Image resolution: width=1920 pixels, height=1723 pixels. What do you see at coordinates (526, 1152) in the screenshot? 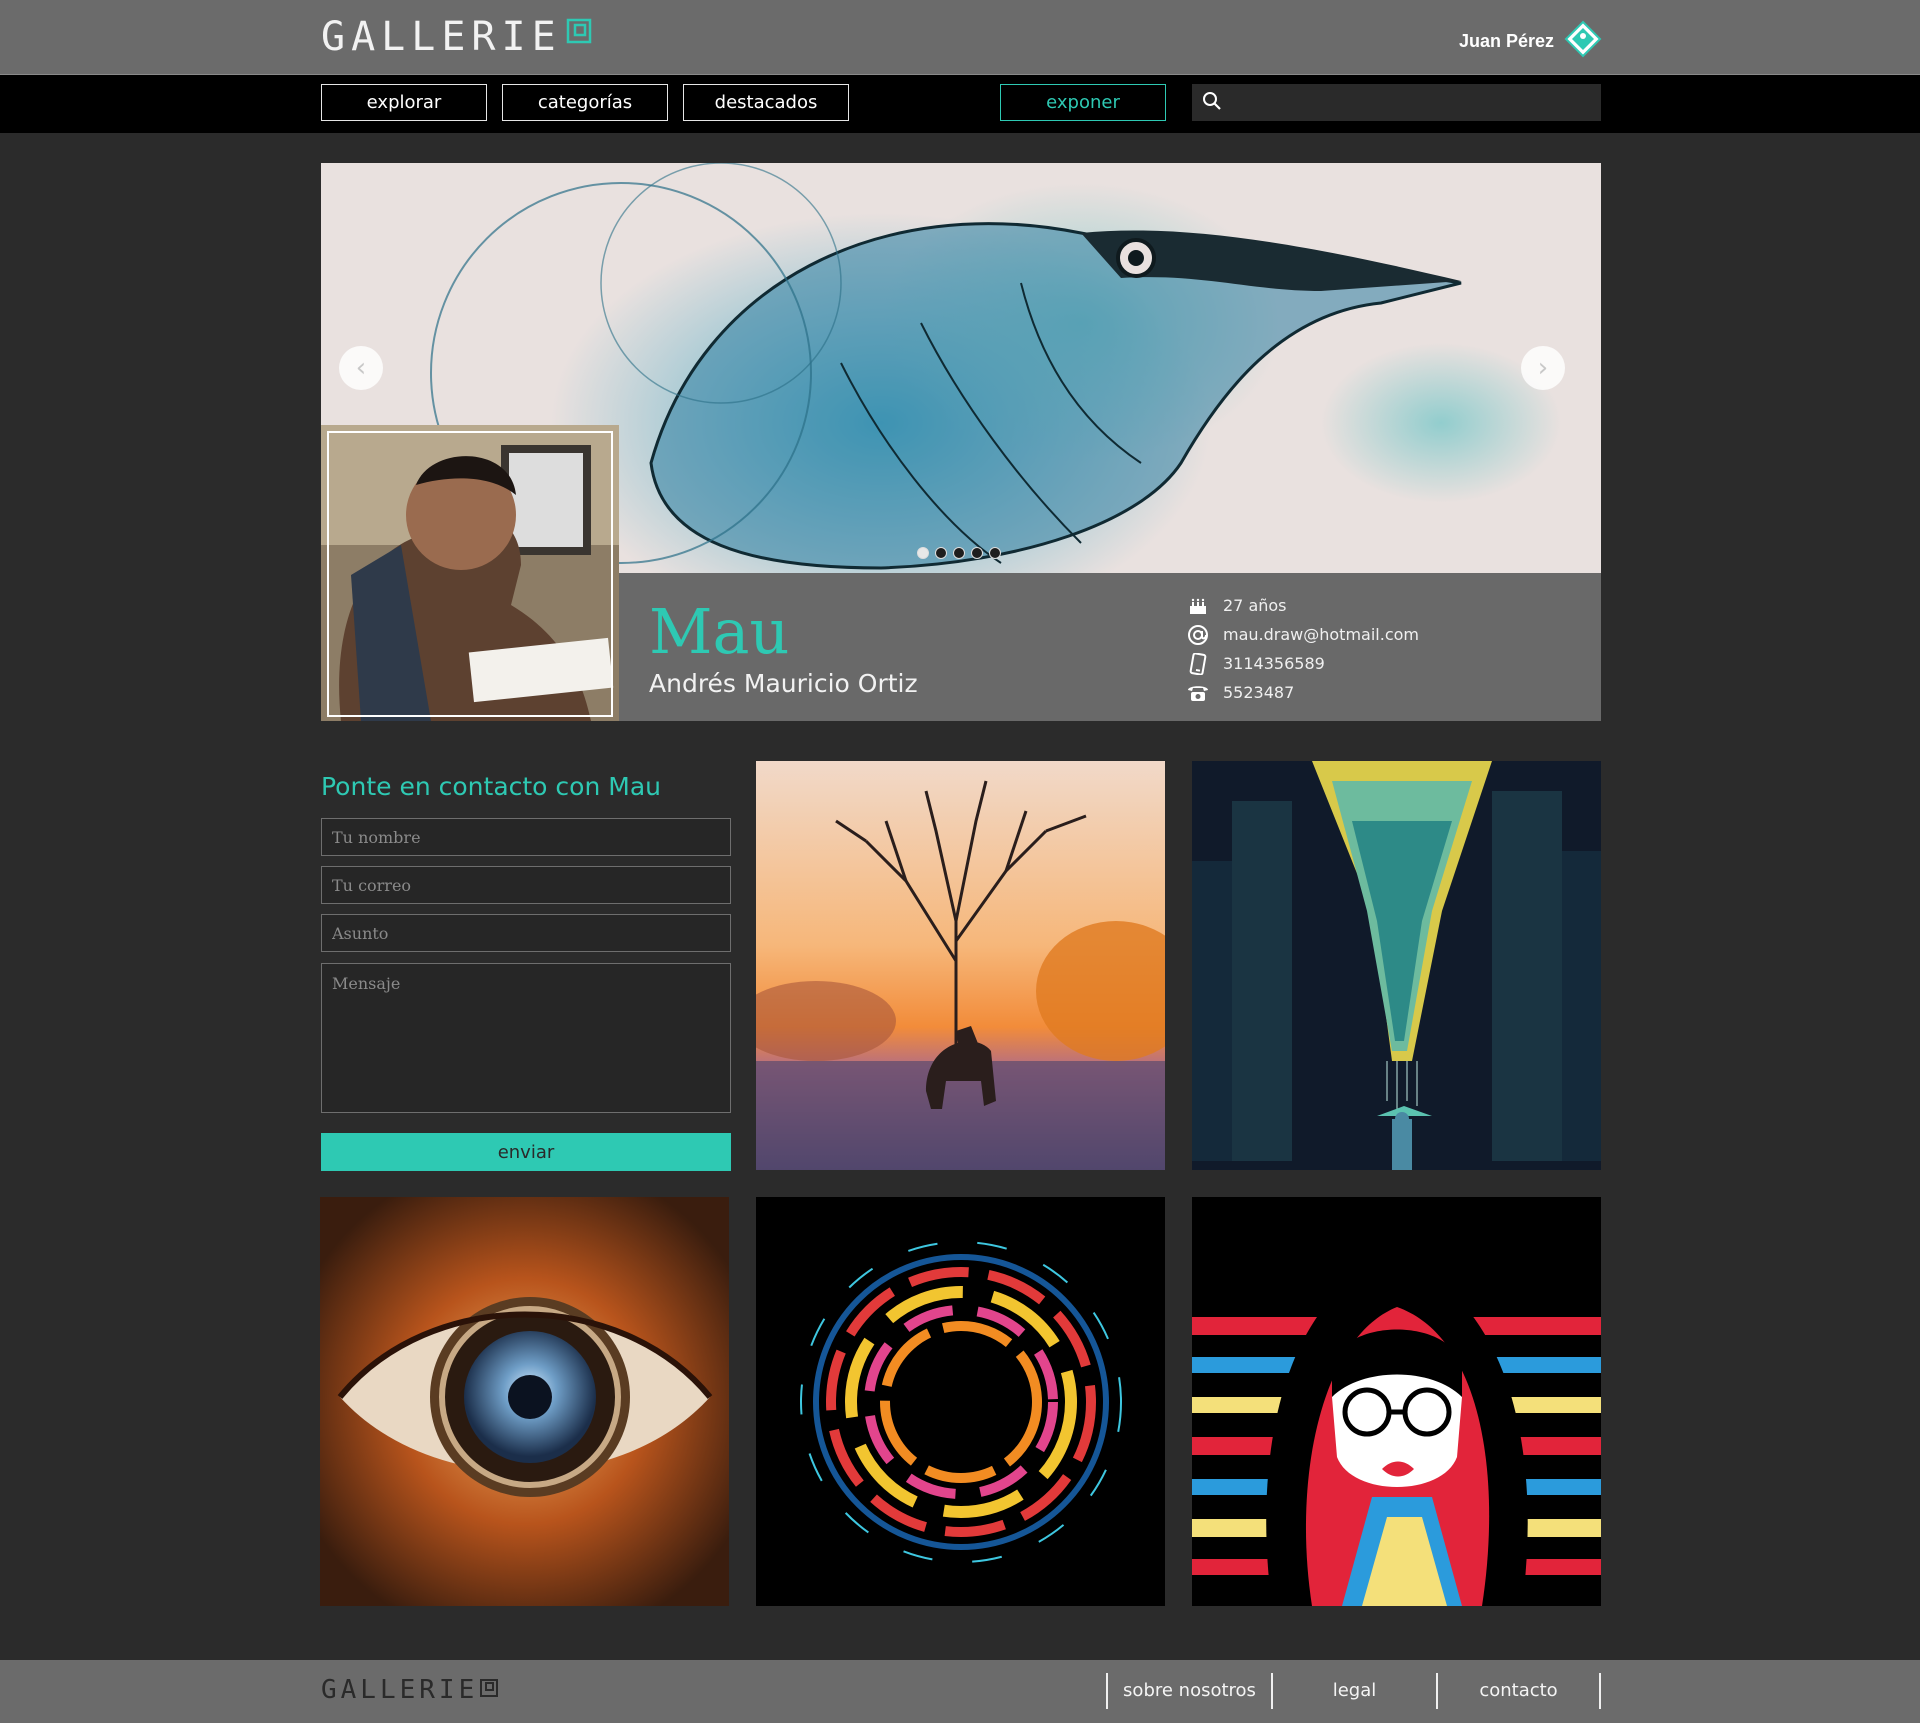
I see `send-button: enviar` at bounding box center [526, 1152].